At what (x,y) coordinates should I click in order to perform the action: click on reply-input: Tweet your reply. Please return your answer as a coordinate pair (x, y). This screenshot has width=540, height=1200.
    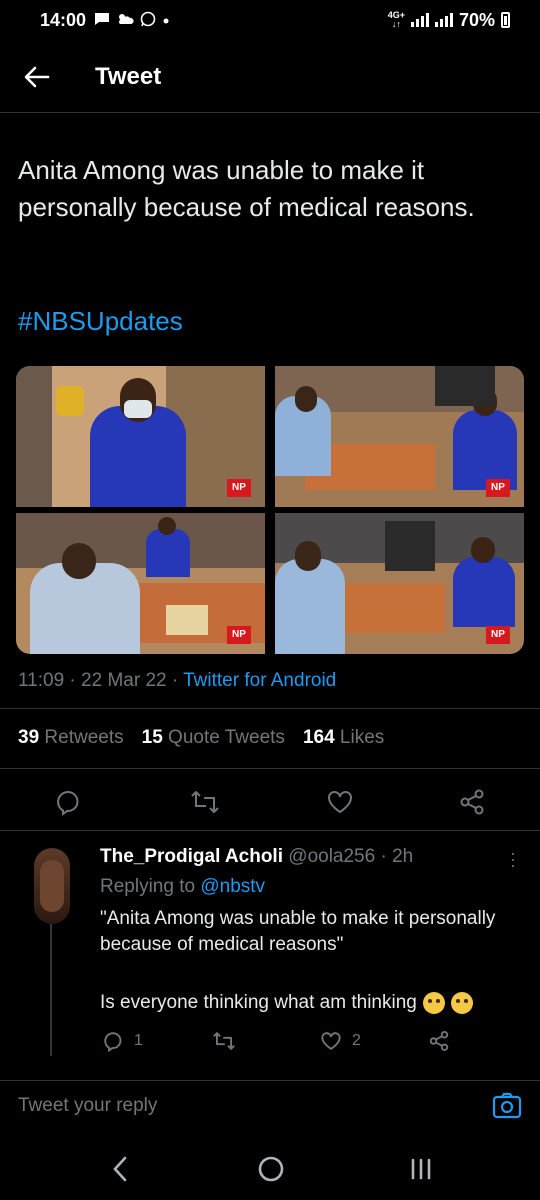
    Looking at the image, I should click on (87, 1106).